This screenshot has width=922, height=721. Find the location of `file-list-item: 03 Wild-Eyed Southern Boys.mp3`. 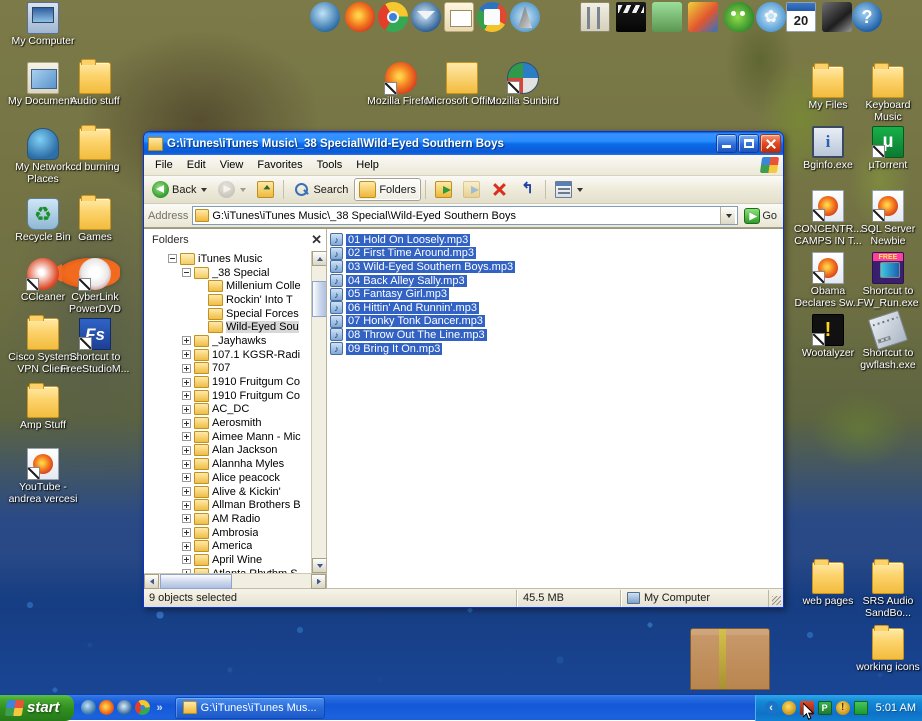

file-list-item: 03 Wild-Eyed Southern Boys.mp3 is located at coordinates (423, 267).